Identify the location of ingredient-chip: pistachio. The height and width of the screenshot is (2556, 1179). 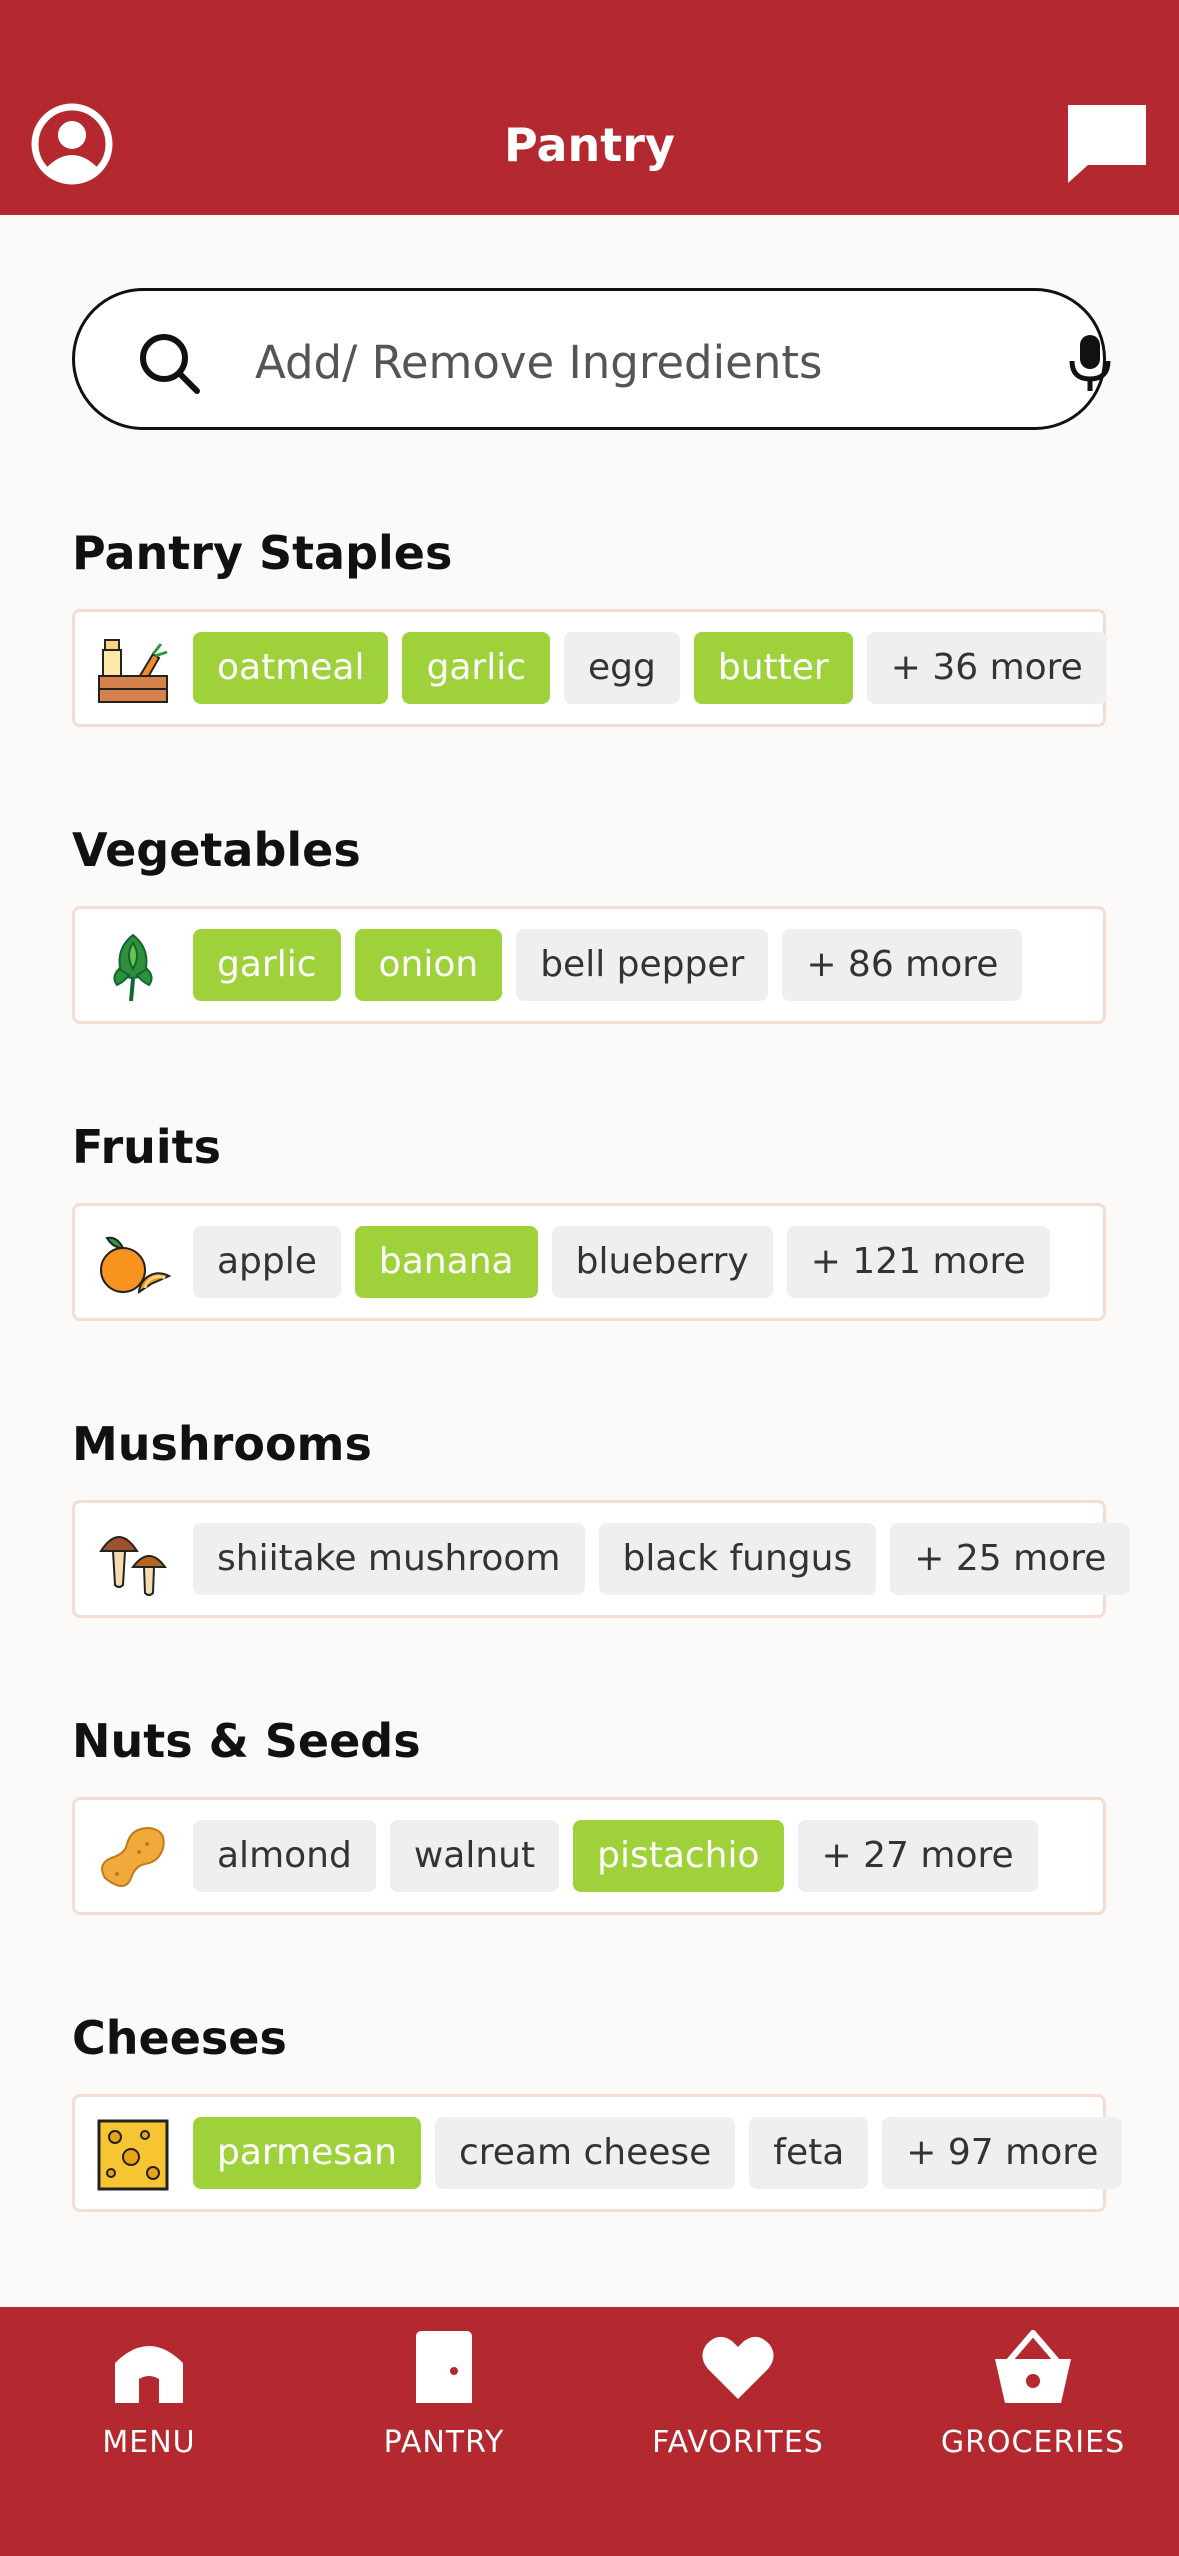
(678, 1856).